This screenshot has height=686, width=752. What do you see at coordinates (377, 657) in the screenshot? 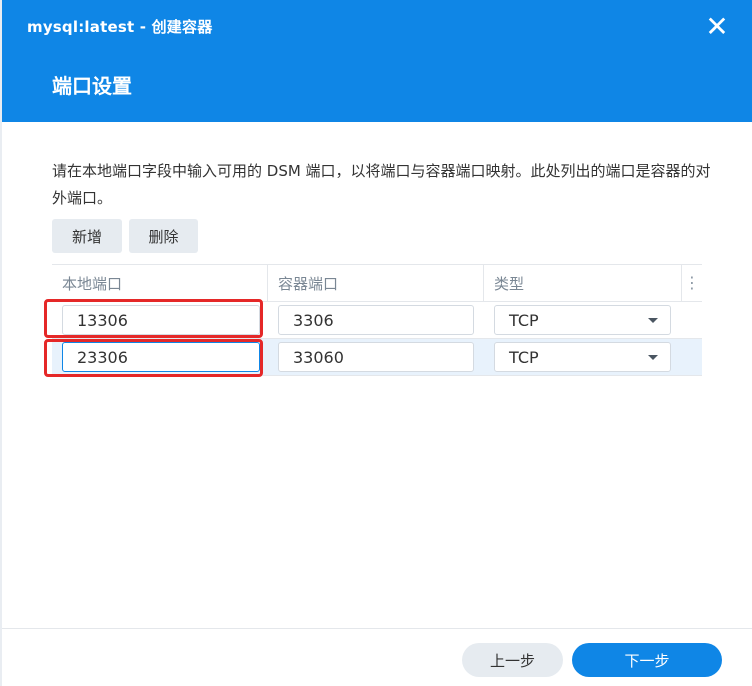
I see `dialog-footer: 上一步 下一步` at bounding box center [377, 657].